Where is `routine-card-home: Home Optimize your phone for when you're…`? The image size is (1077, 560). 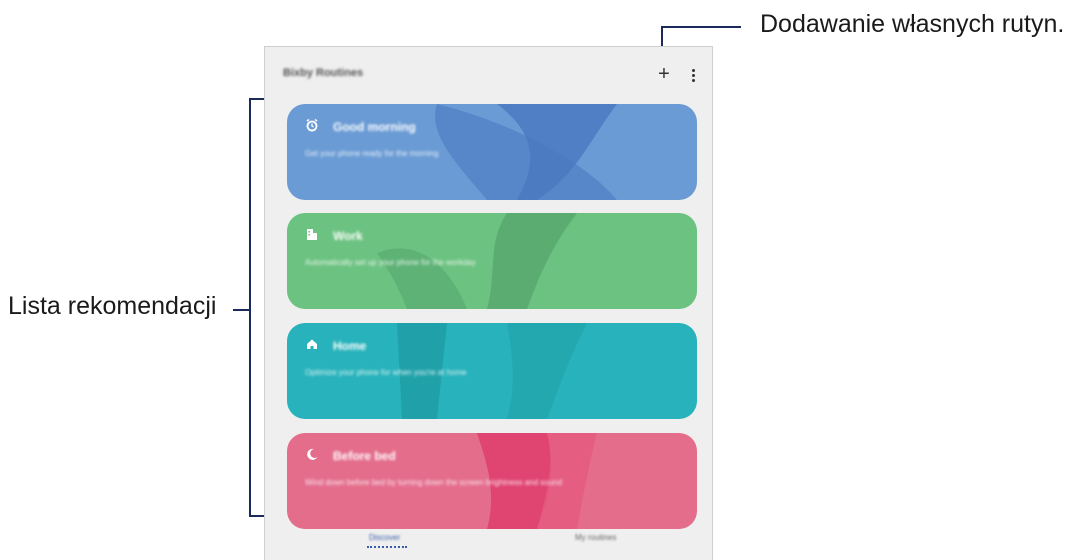
routine-card-home: Home Optimize your phone for when you're… is located at coordinates (492, 371).